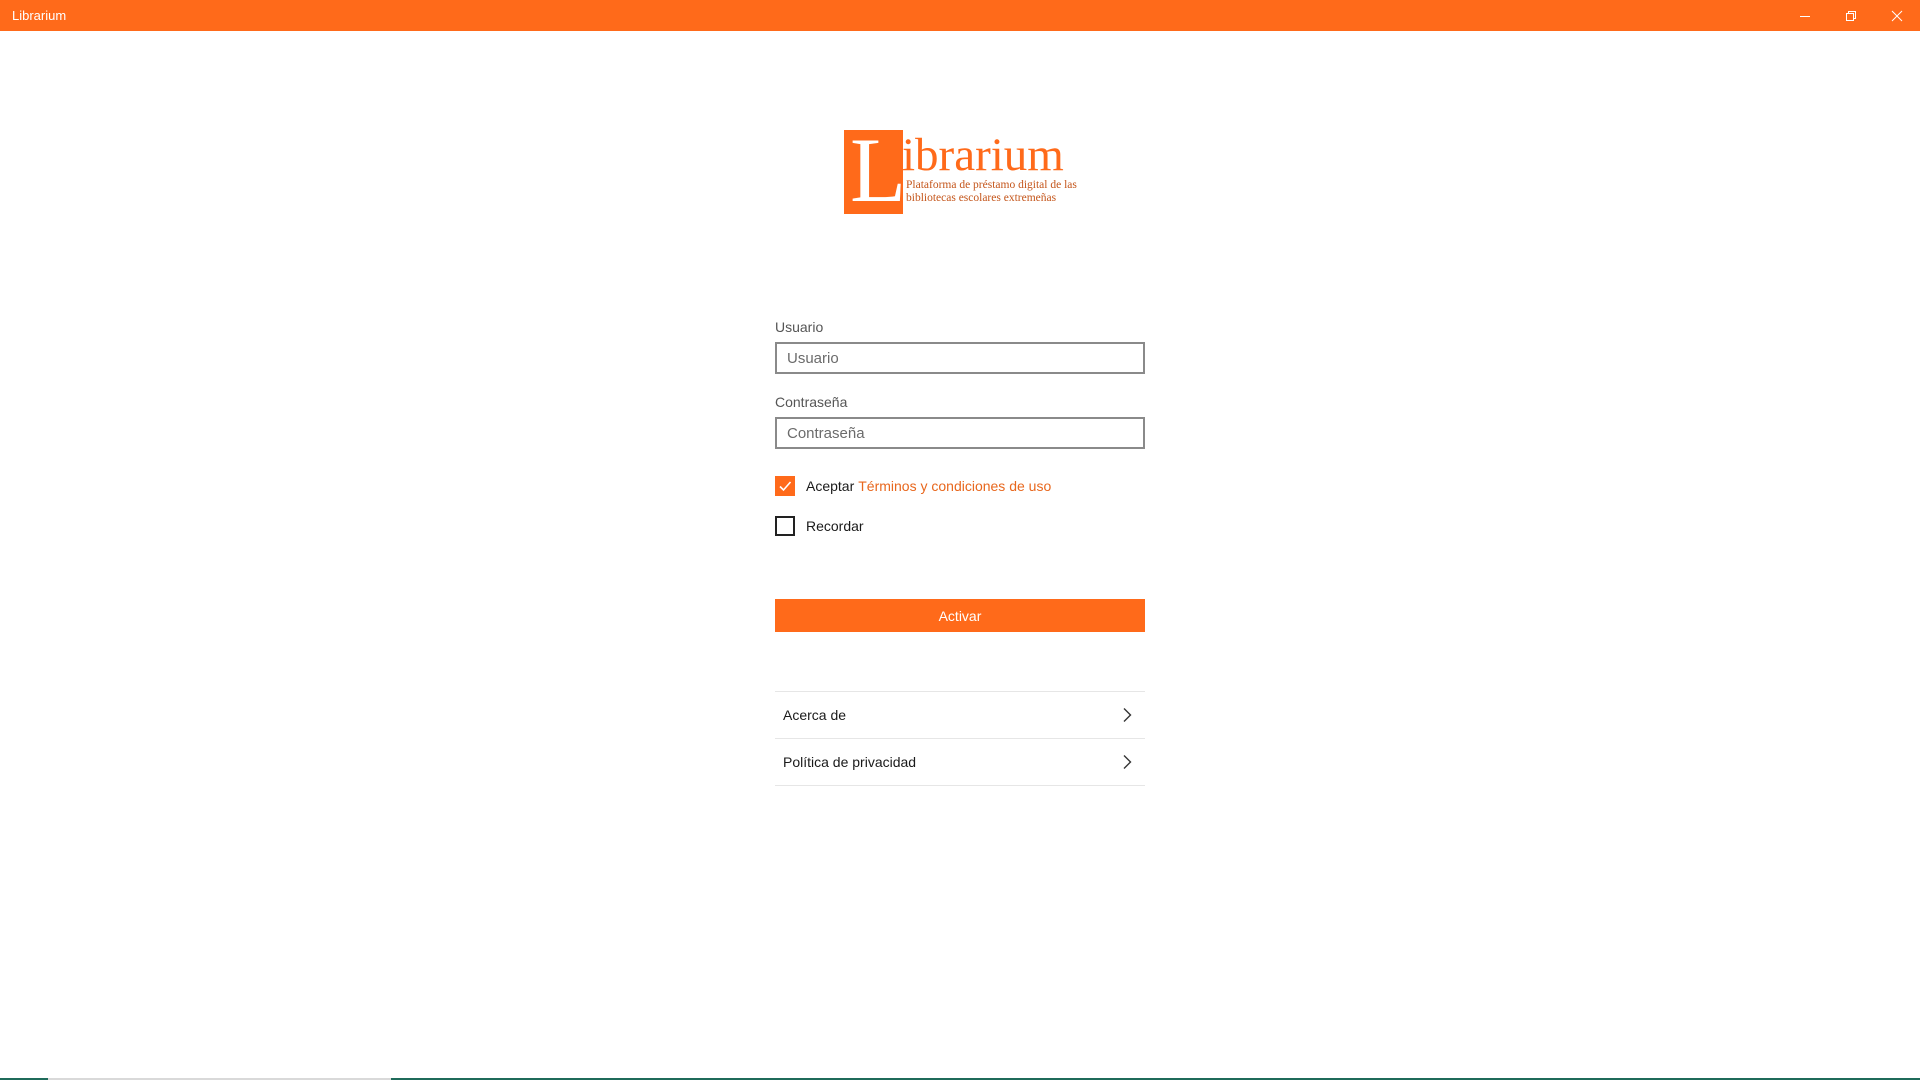 Image resolution: width=1920 pixels, height=1080 pixels. I want to click on logo-wordmark: ibrarium, so click(983, 155).